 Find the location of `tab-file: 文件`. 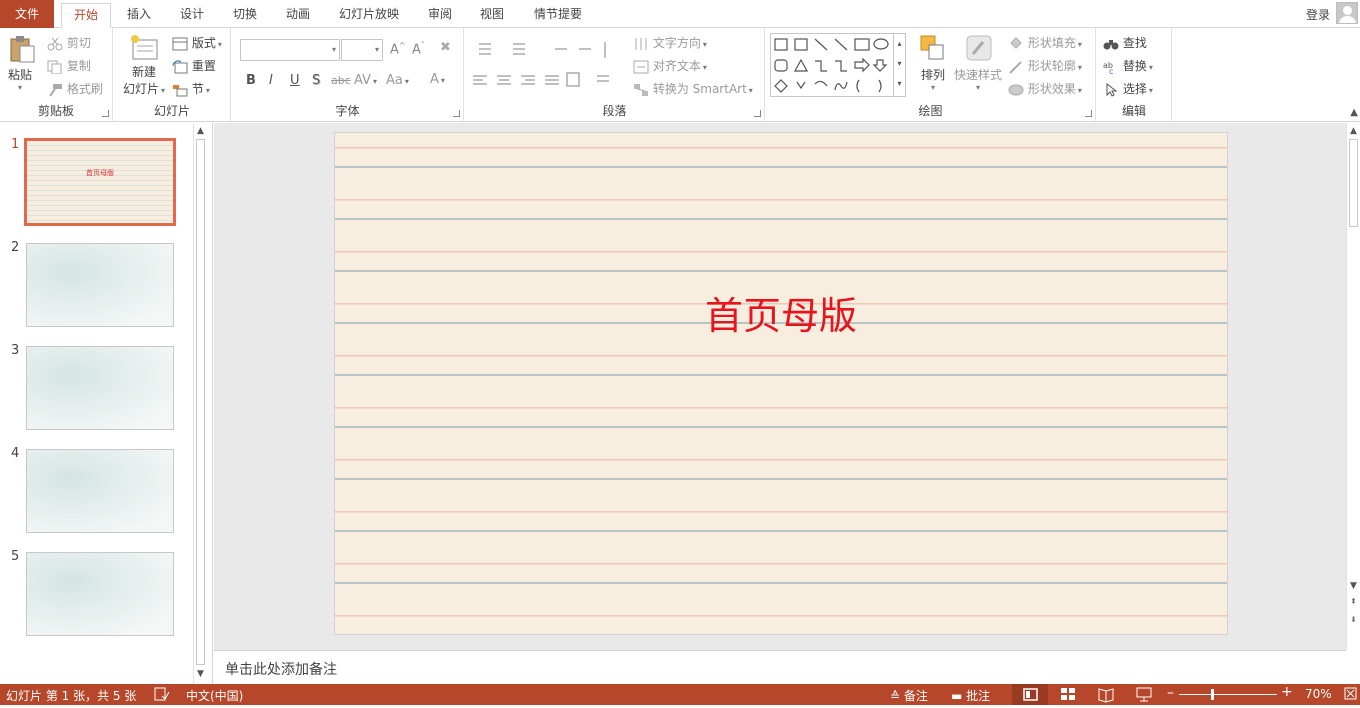

tab-file: 文件 is located at coordinates (27, 14).